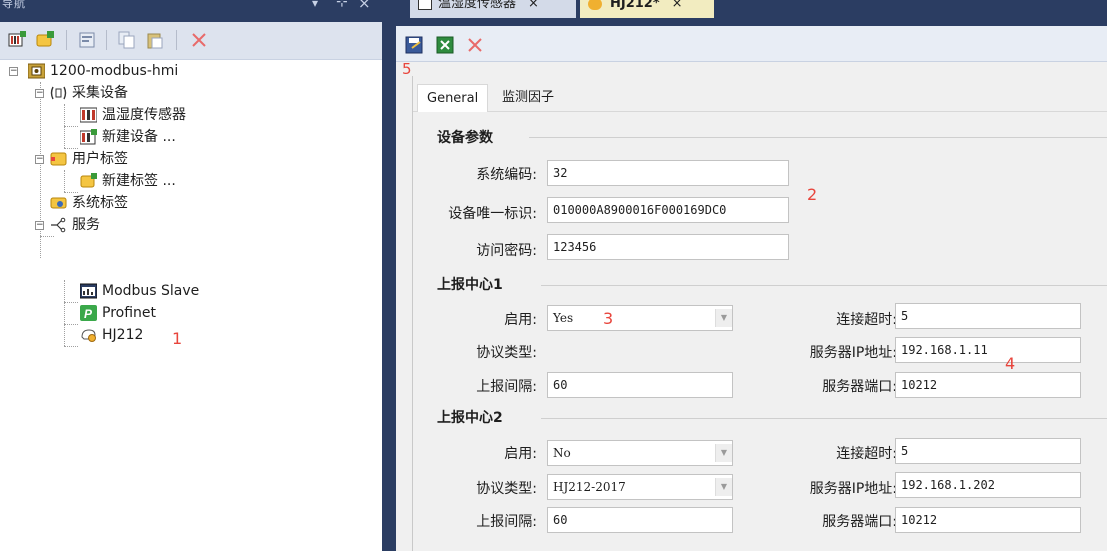 The height and width of the screenshot is (551, 1107). I want to click on nav-title-bar: 导航 ▾ ⊹ ×, so click(191, 11).